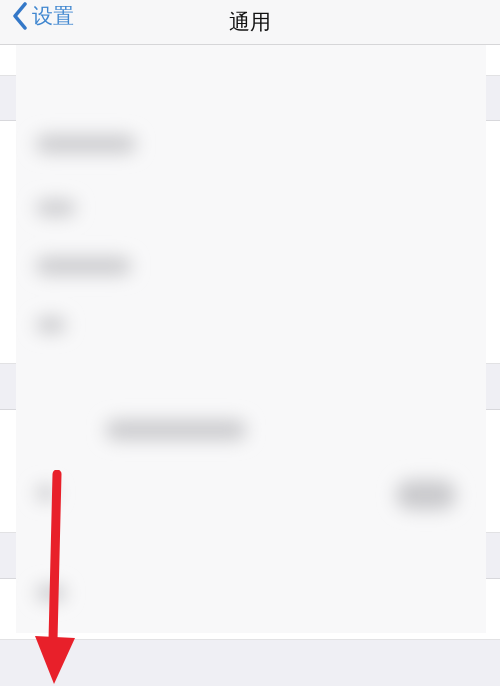  I want to click on screen-title: 通用, so click(250, 22).